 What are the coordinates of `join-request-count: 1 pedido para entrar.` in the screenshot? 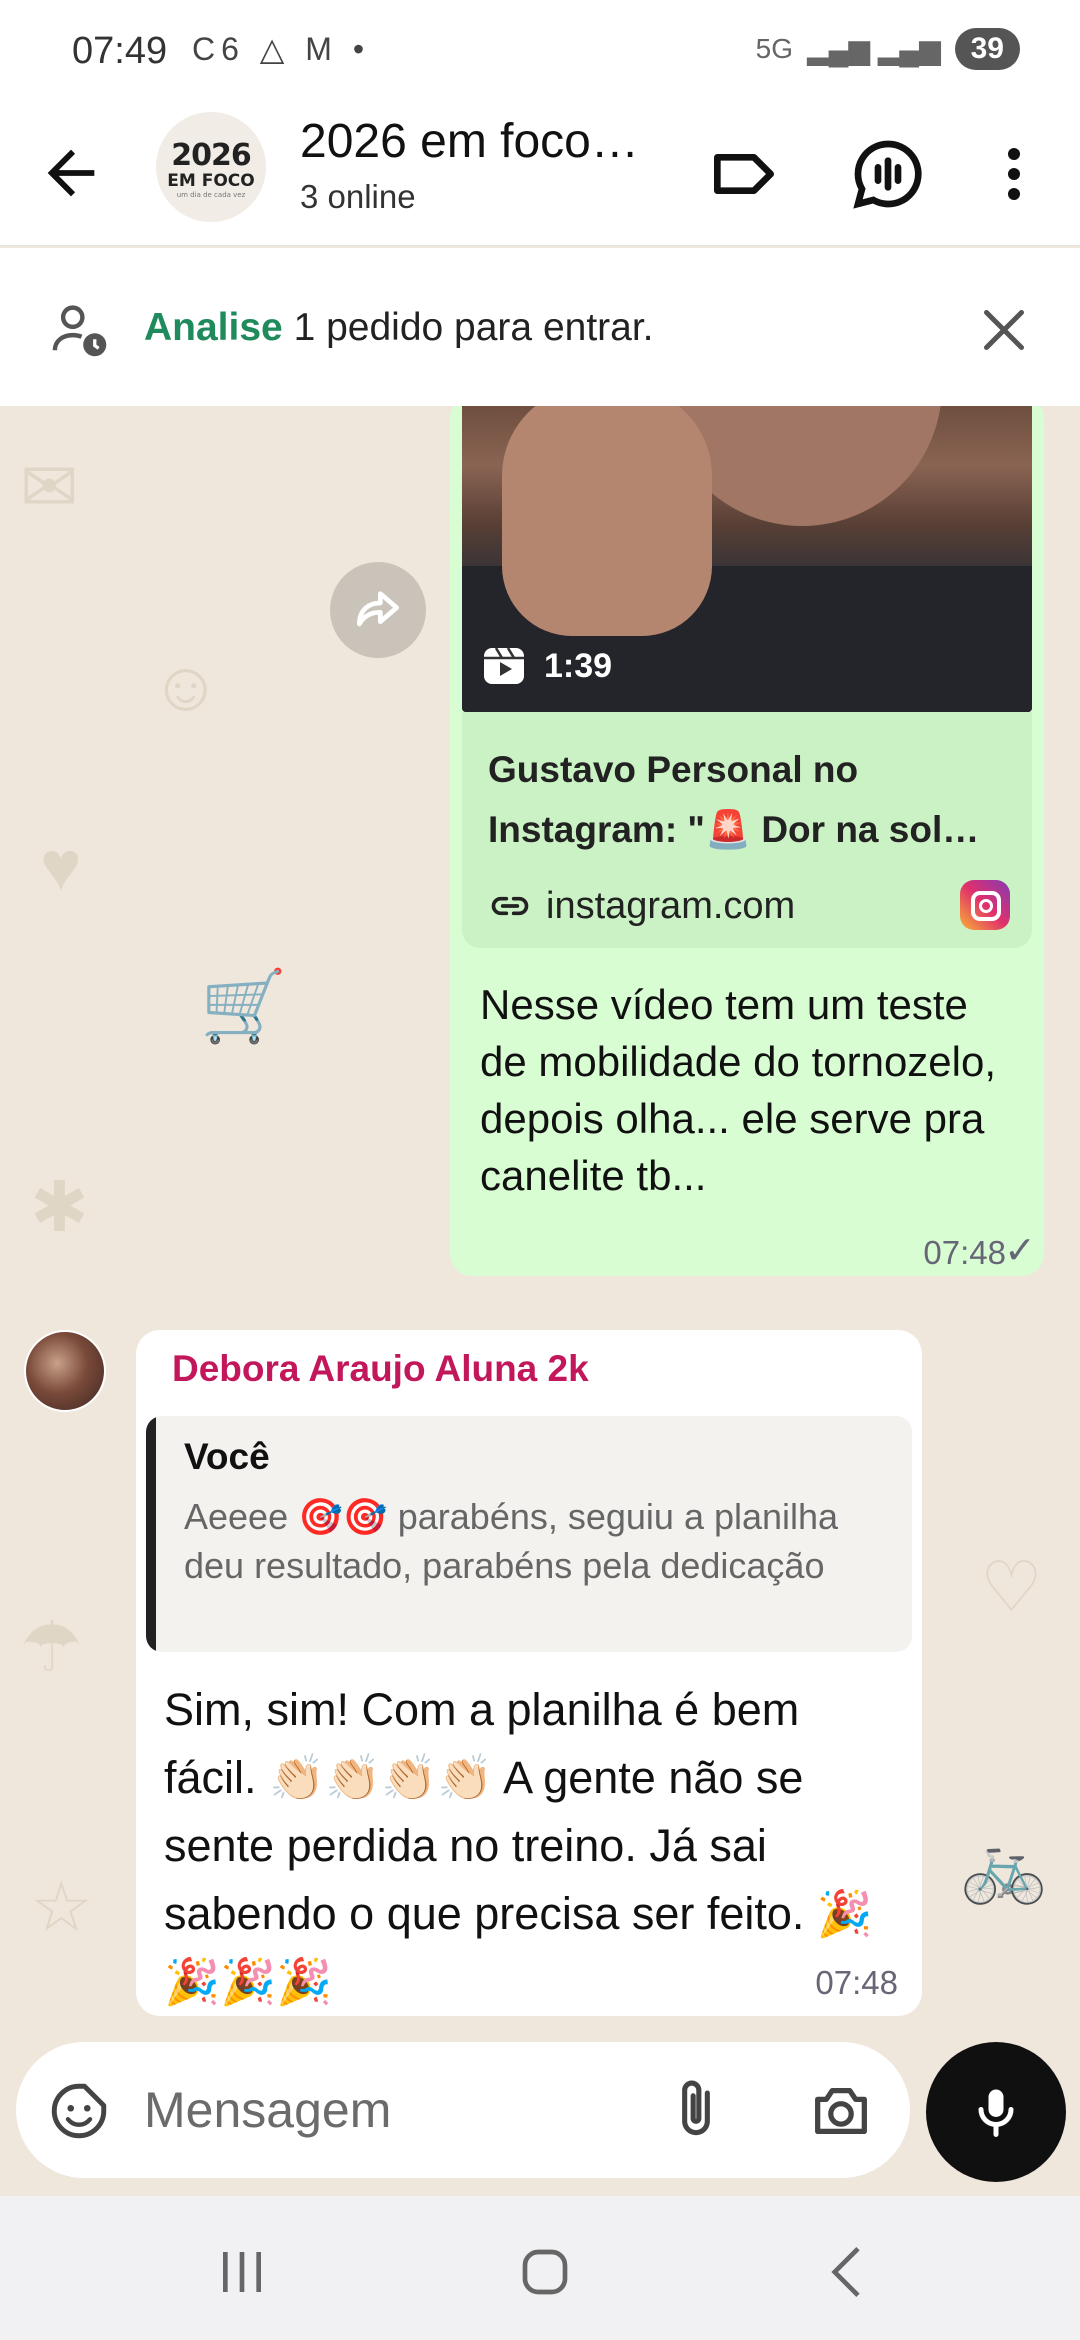 It's located at (468, 327).